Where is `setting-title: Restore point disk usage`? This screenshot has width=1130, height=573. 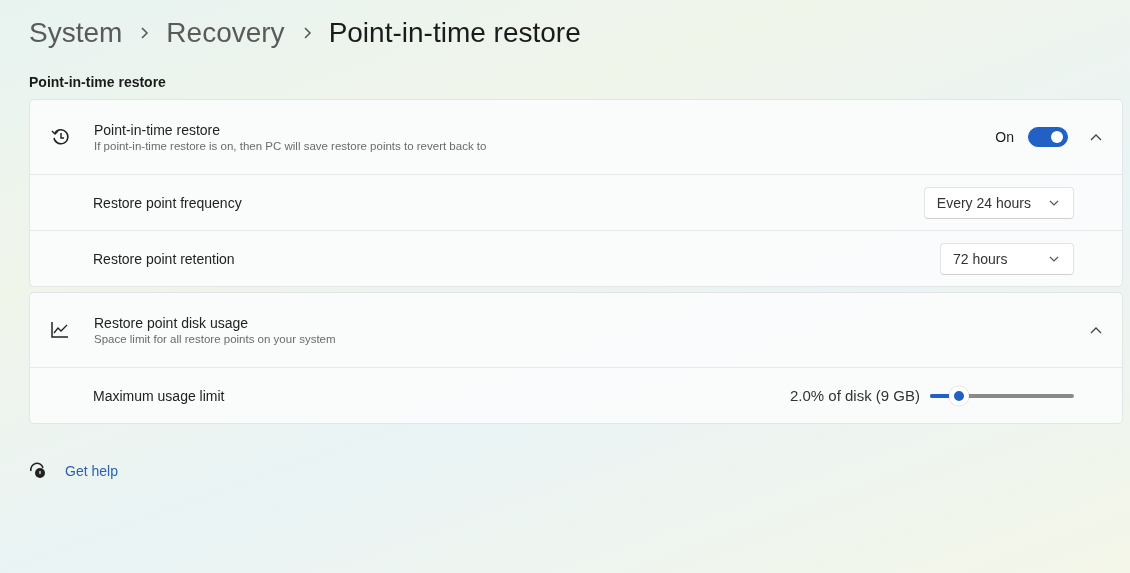 setting-title: Restore point disk usage is located at coordinates (172, 323).